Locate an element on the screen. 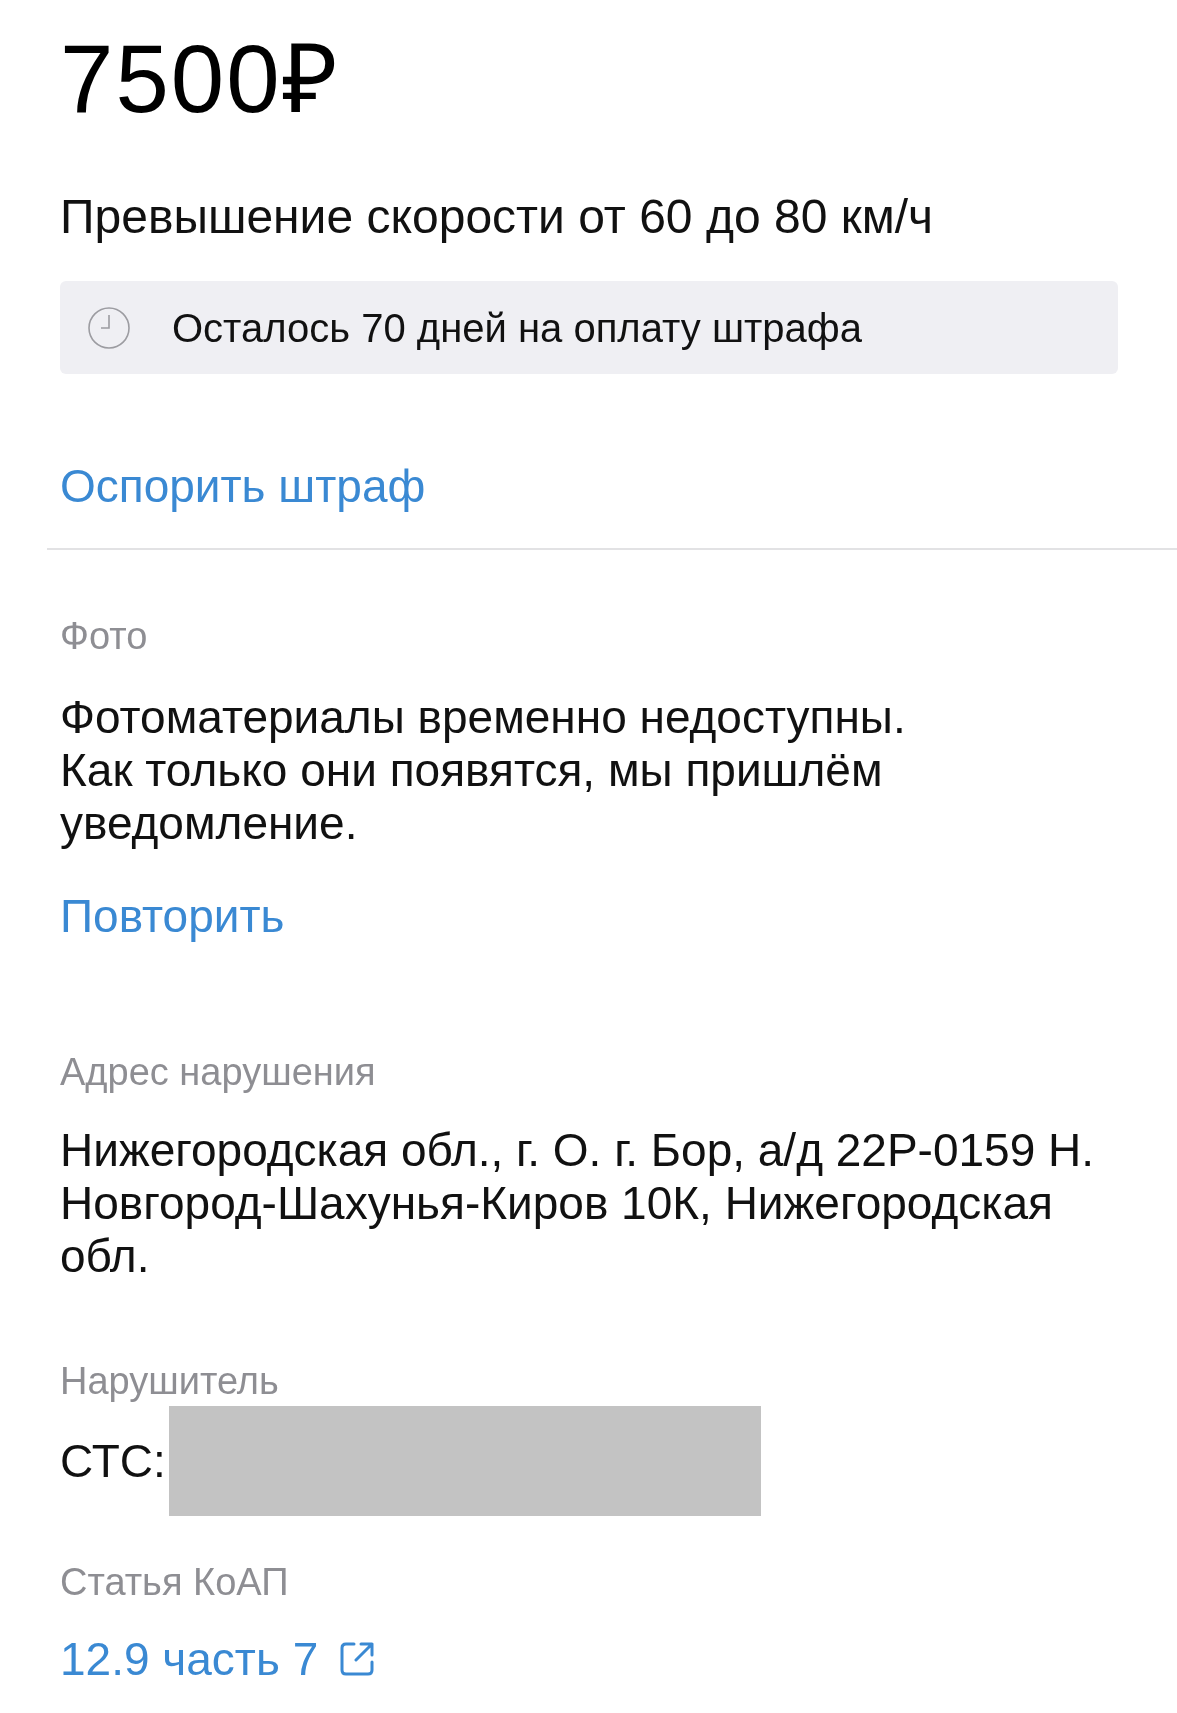 This screenshot has height=1713, width=1177. section-text: Фотоматериалы временно недоступны. Как только они появятся, мы пришлём уведомление. is located at coordinates (483, 770).